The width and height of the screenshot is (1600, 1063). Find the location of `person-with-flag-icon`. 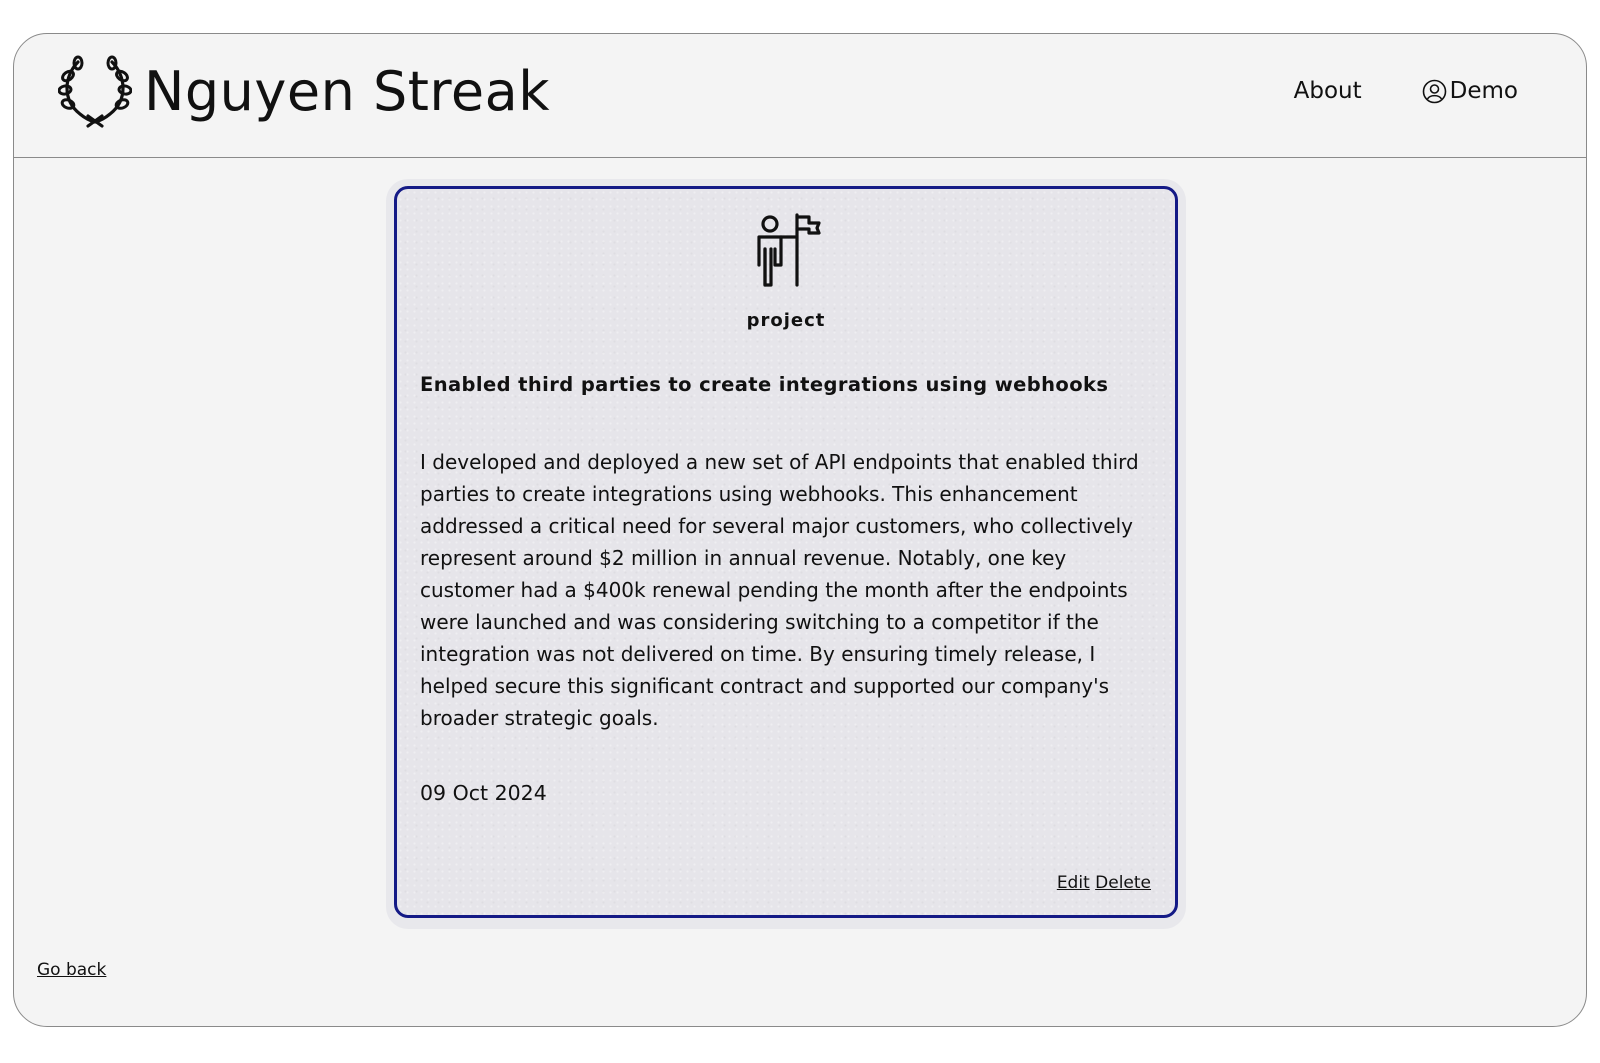

person-with-flag-icon is located at coordinates (789, 250).